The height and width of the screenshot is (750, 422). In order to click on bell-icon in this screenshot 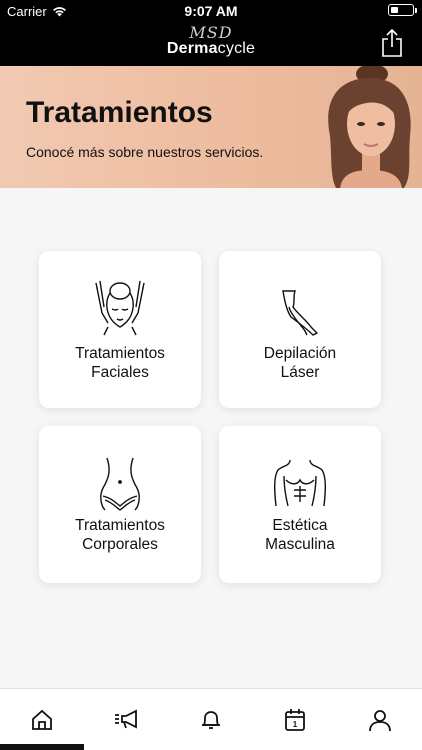, I will do `click(211, 720)`.